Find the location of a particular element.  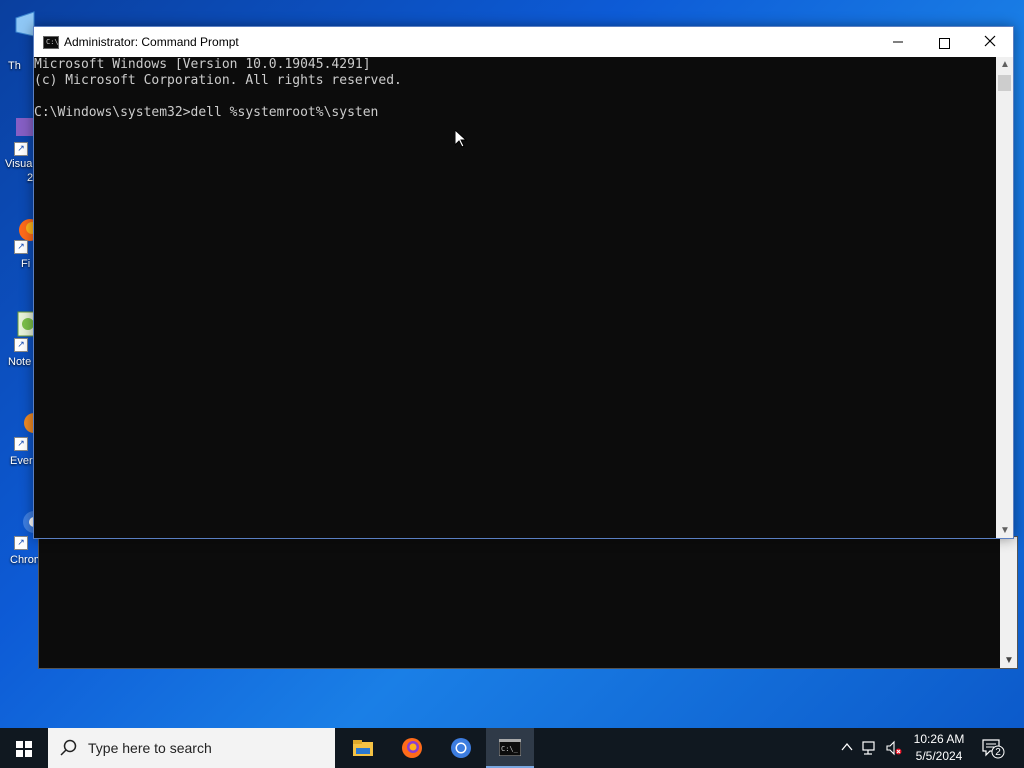

taskbar-command-prompt: C:\_ is located at coordinates (510, 748).